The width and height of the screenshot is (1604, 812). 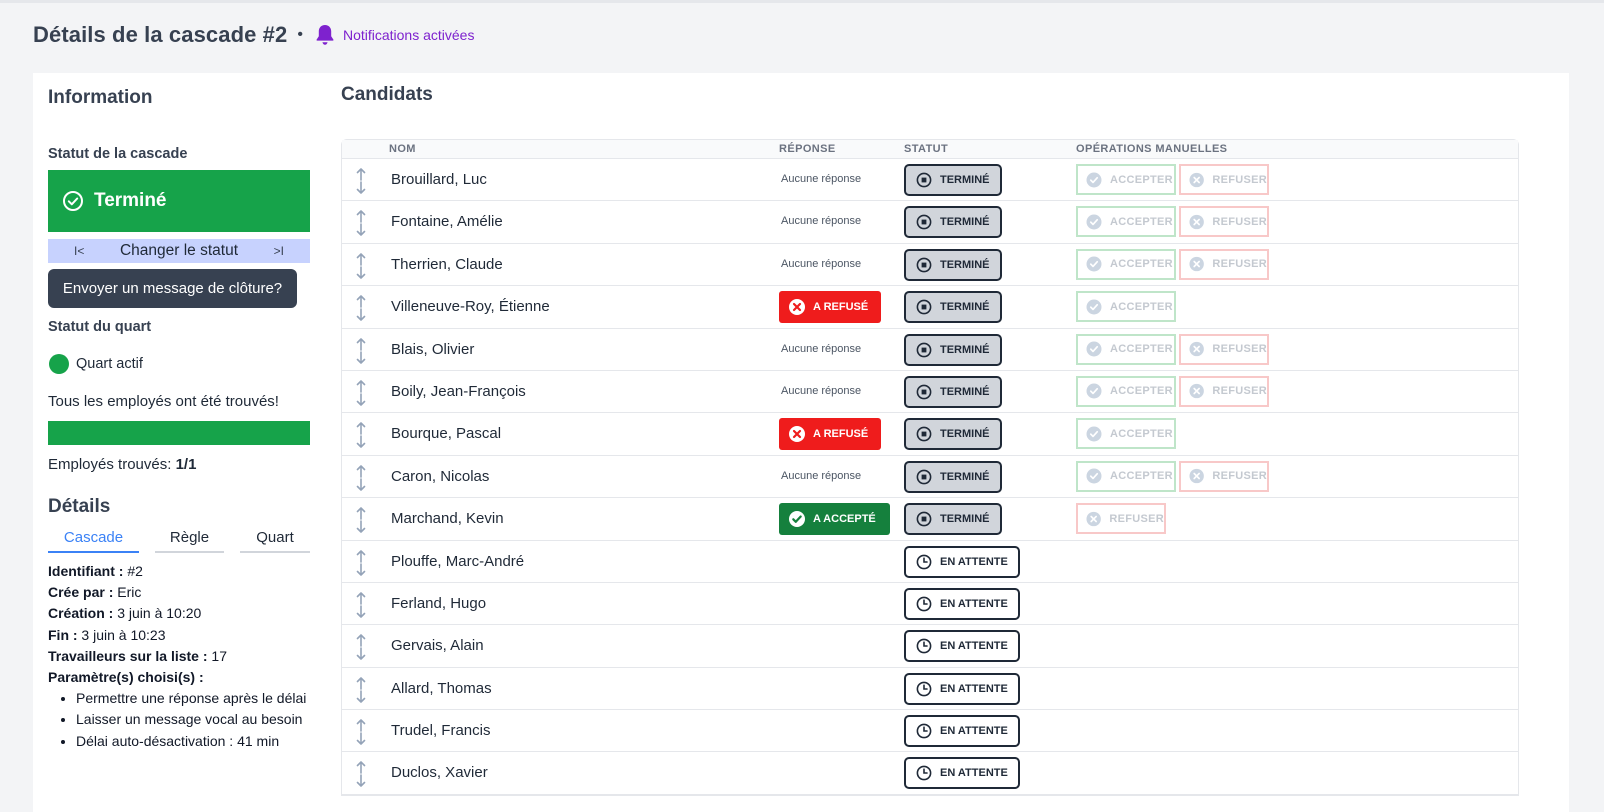 I want to click on change-status-control: I< Changer le statut >I, so click(x=179, y=251).